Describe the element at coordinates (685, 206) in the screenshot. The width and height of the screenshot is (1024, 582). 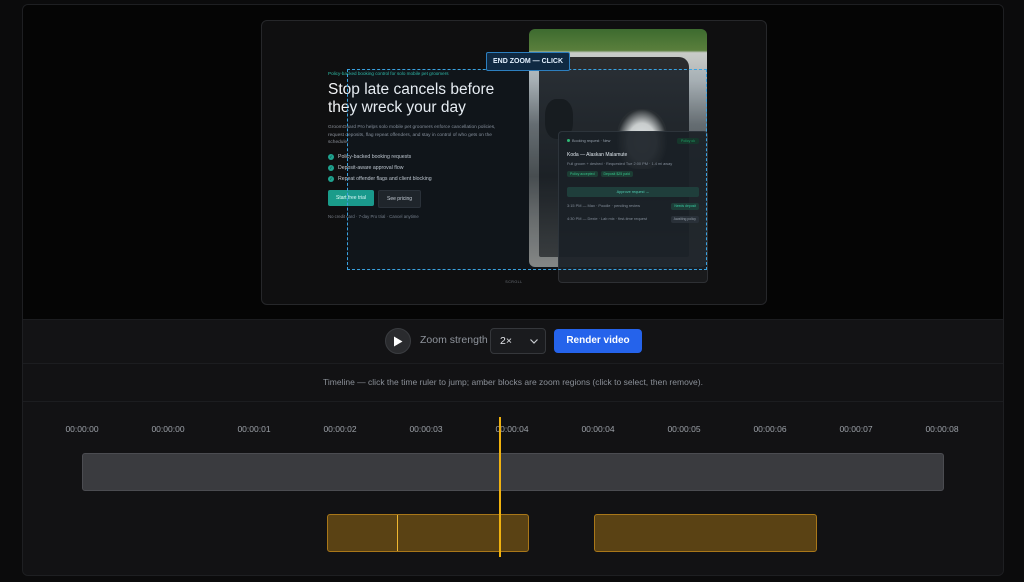
I see `row-badge: Needs deposit` at that location.